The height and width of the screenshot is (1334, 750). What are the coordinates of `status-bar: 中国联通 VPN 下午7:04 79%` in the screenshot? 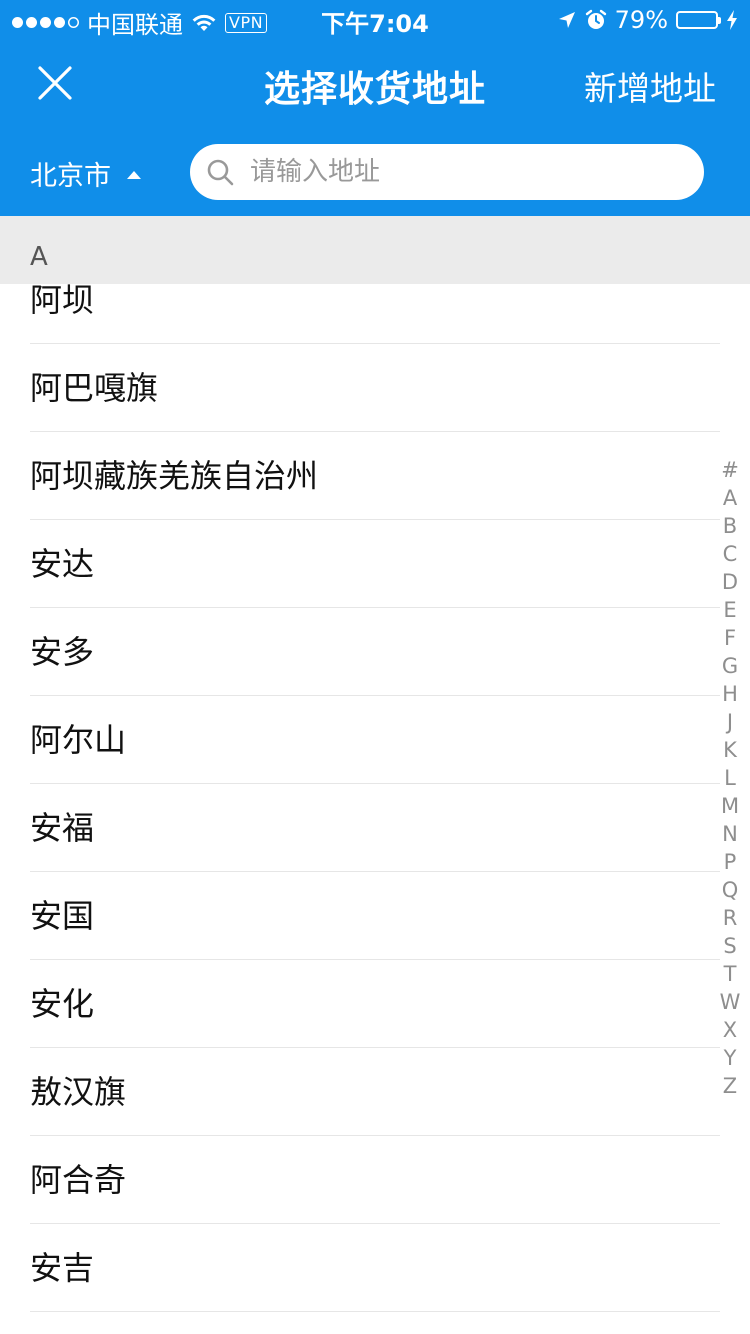 It's located at (375, 20).